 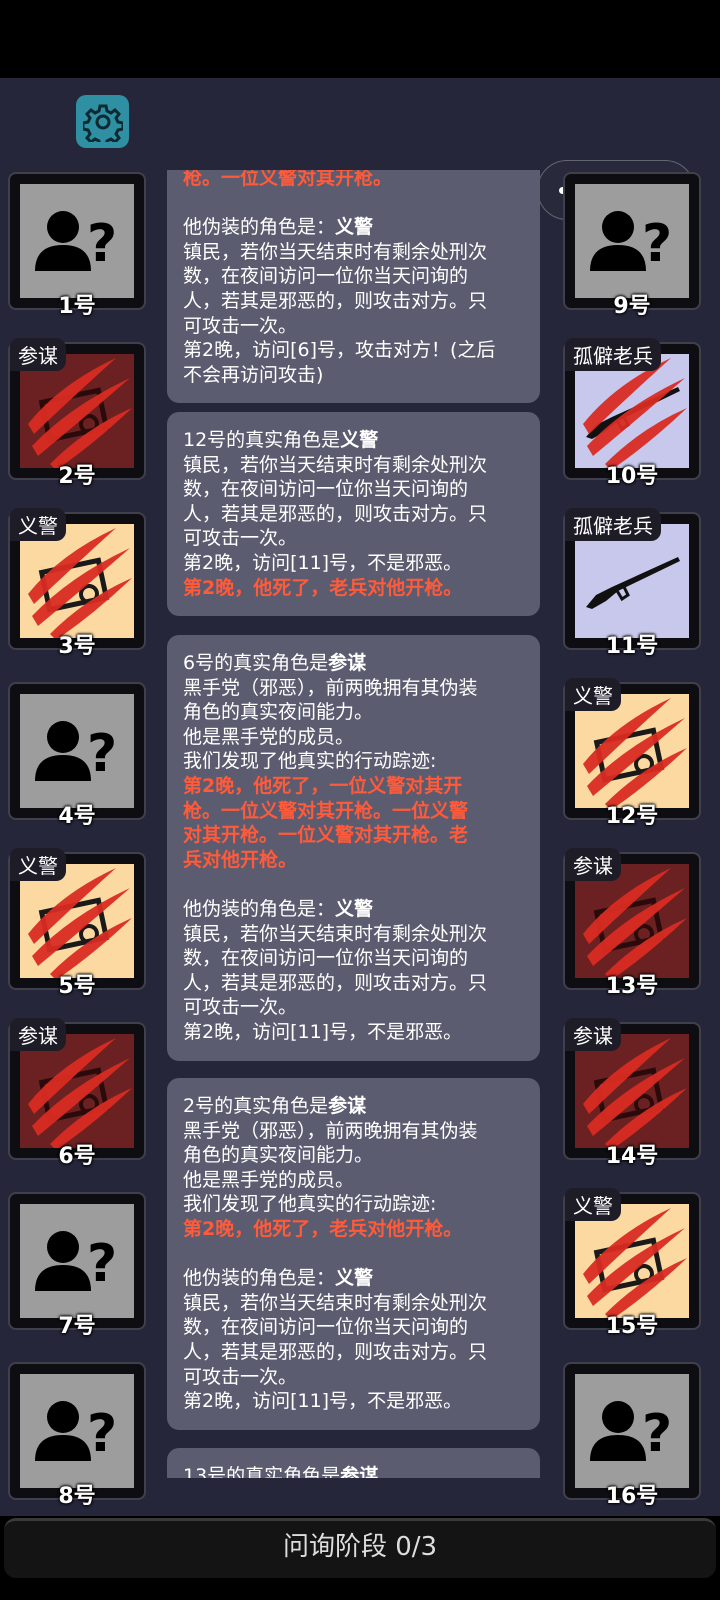 What do you see at coordinates (326, 276) in the screenshot?
I see `log-line: 数，在夜间访问一位你当天问询的` at bounding box center [326, 276].